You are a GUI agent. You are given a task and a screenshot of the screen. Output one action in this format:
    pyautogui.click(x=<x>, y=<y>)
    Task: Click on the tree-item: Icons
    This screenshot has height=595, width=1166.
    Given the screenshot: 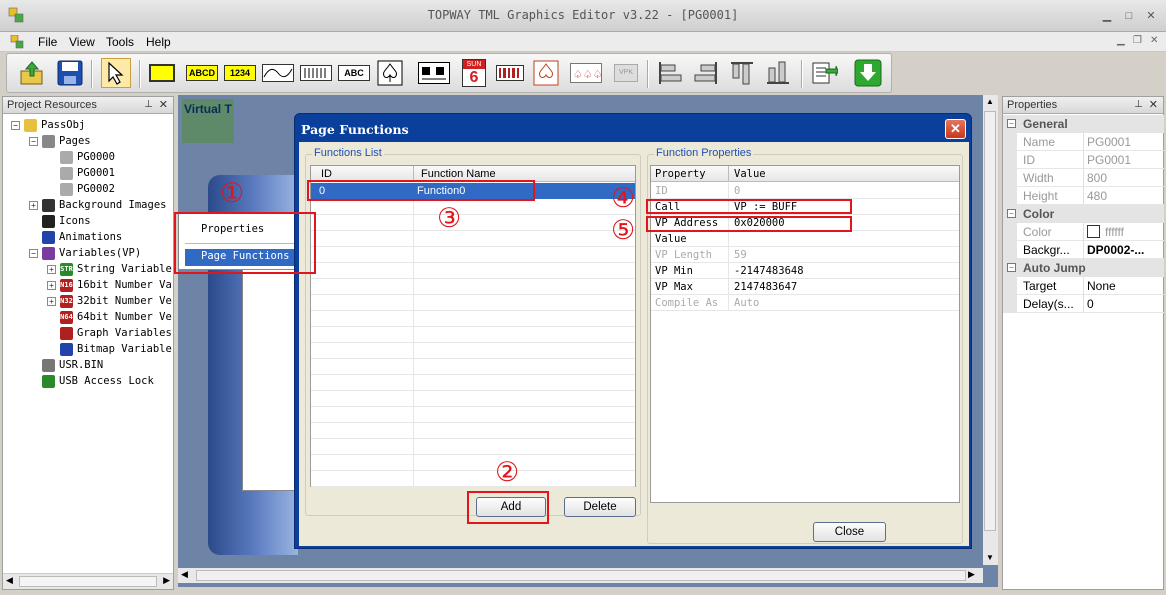 What is the action you would take?
    pyautogui.click(x=60, y=221)
    